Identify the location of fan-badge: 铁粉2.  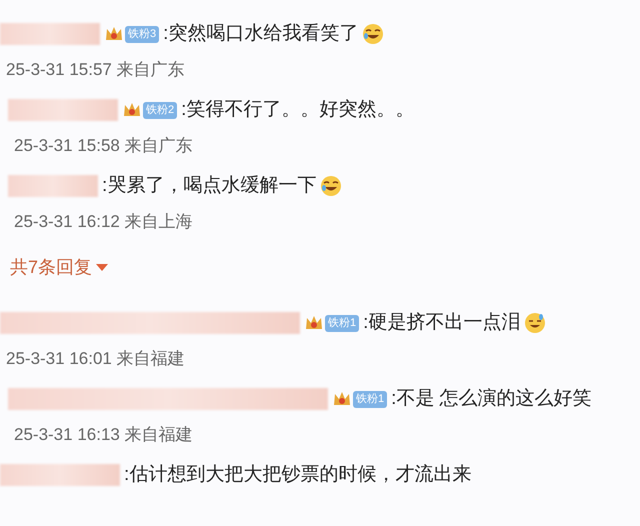
(160, 110).